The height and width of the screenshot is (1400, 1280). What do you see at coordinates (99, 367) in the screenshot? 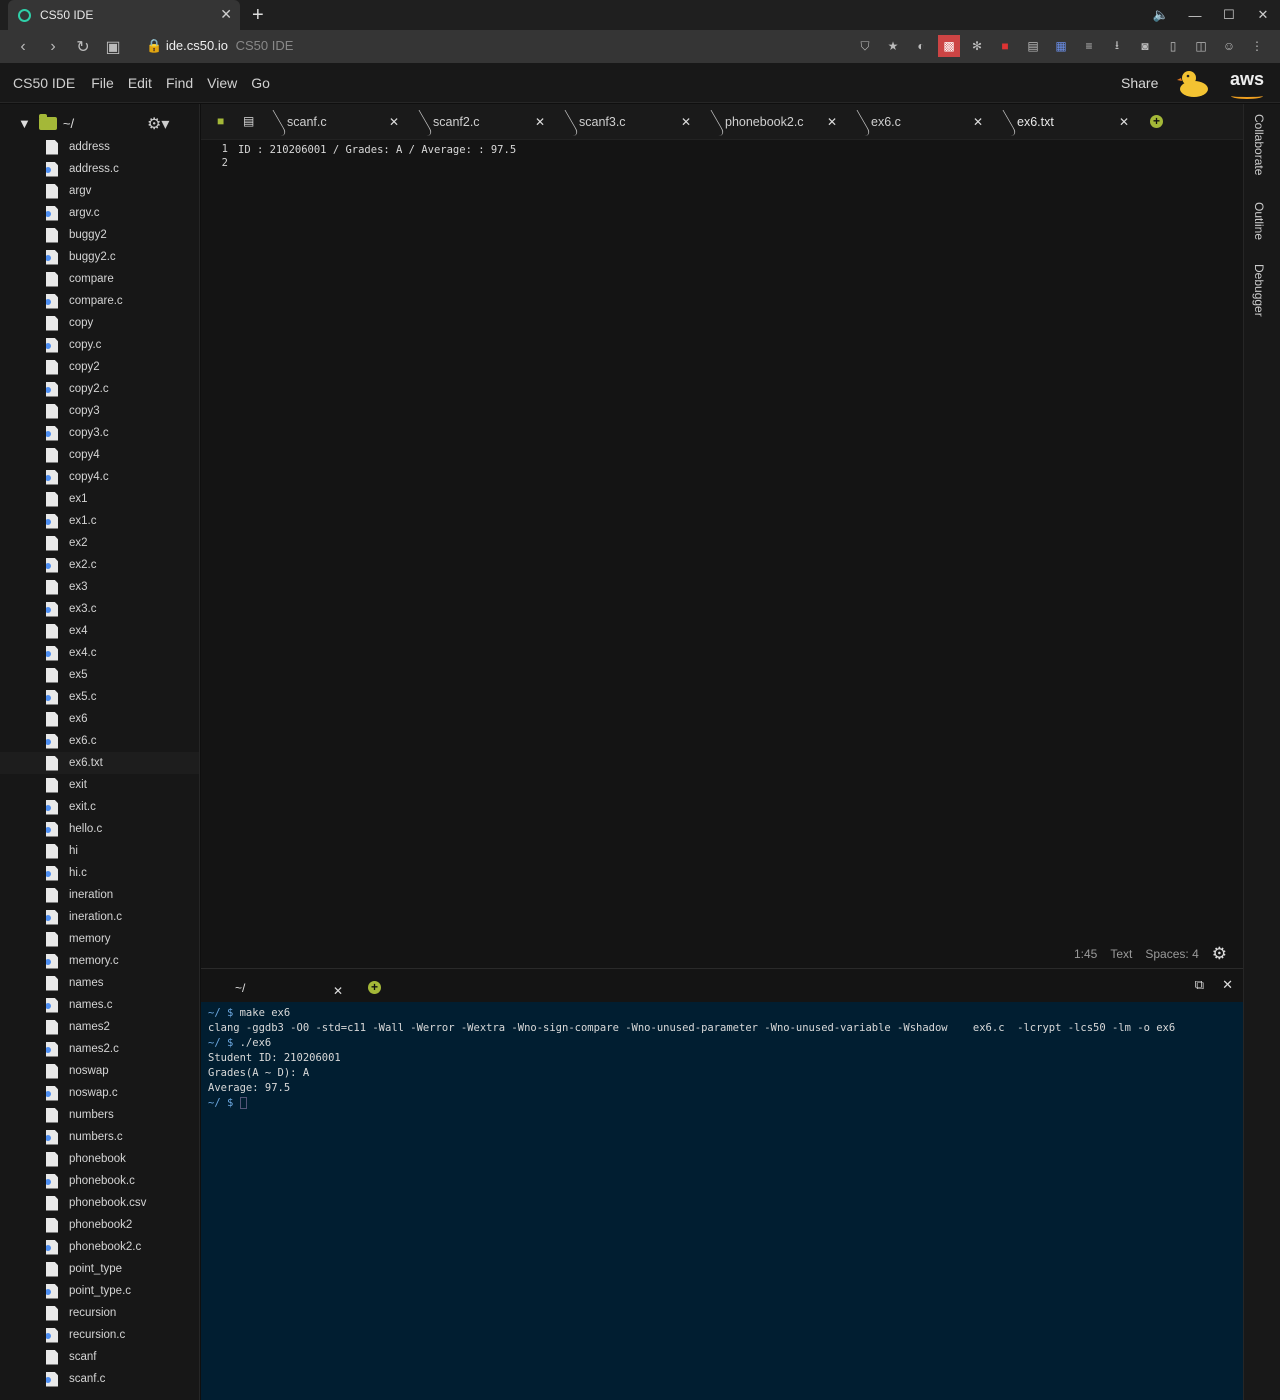
I see `list-item: copy2` at bounding box center [99, 367].